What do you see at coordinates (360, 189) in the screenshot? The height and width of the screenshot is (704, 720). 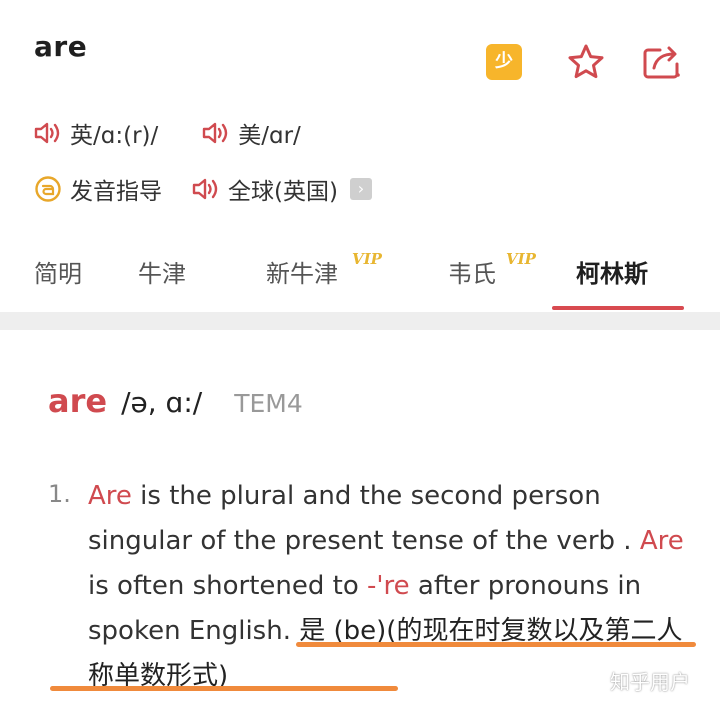 I see `chevron-right-icon: ›` at bounding box center [360, 189].